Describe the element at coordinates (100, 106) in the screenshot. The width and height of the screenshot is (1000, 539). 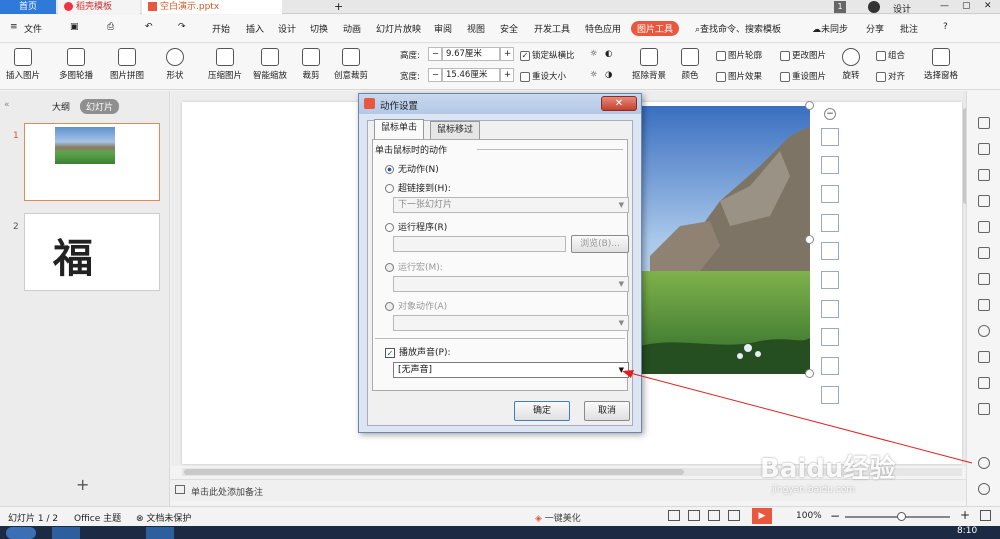
I see `tab-slides: 幻灯片` at that location.